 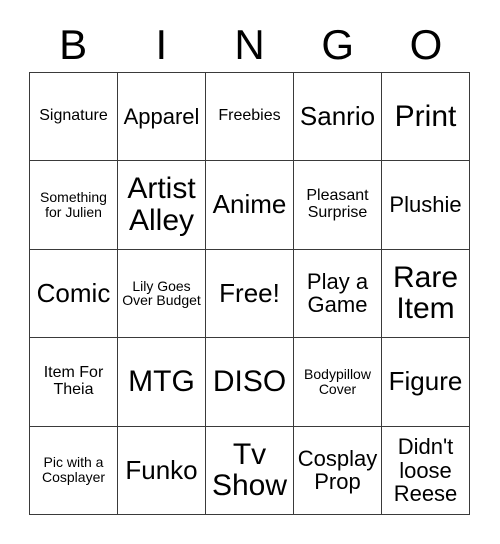 I want to click on bingo-cell-label: Funko, so click(x=161, y=469).